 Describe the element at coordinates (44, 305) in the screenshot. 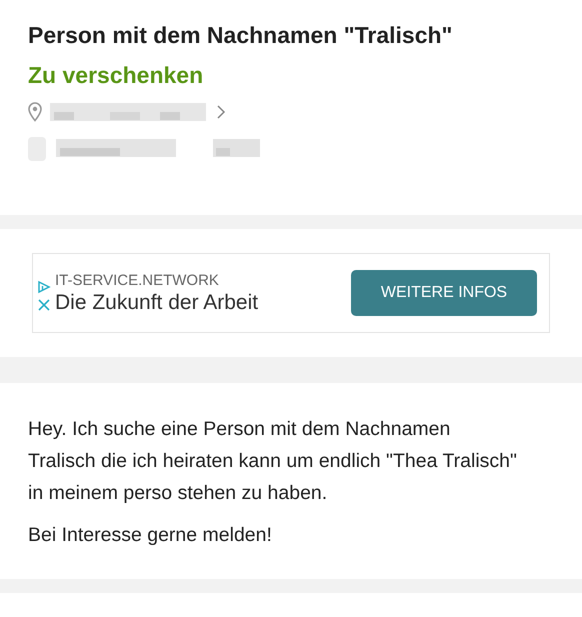

I see `close-icon` at that location.